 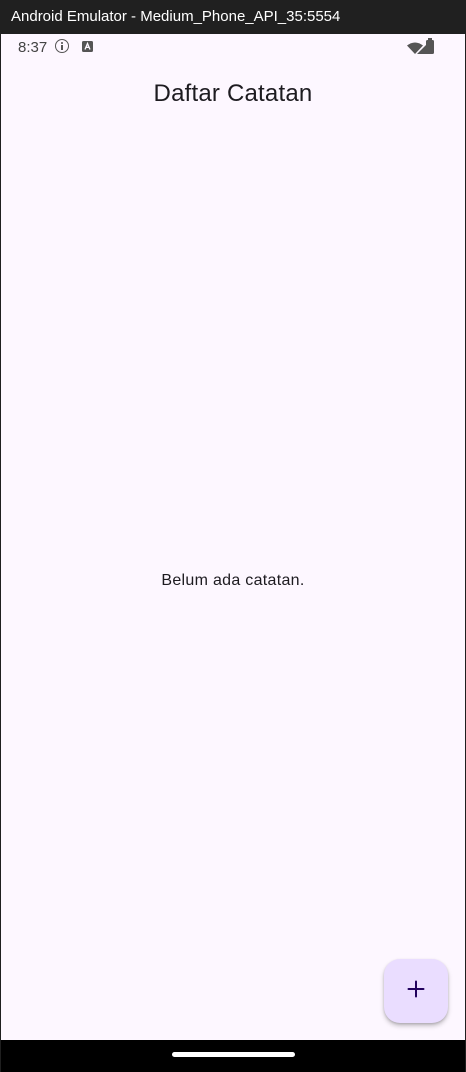 I want to click on add-note-button, so click(x=416, y=991).